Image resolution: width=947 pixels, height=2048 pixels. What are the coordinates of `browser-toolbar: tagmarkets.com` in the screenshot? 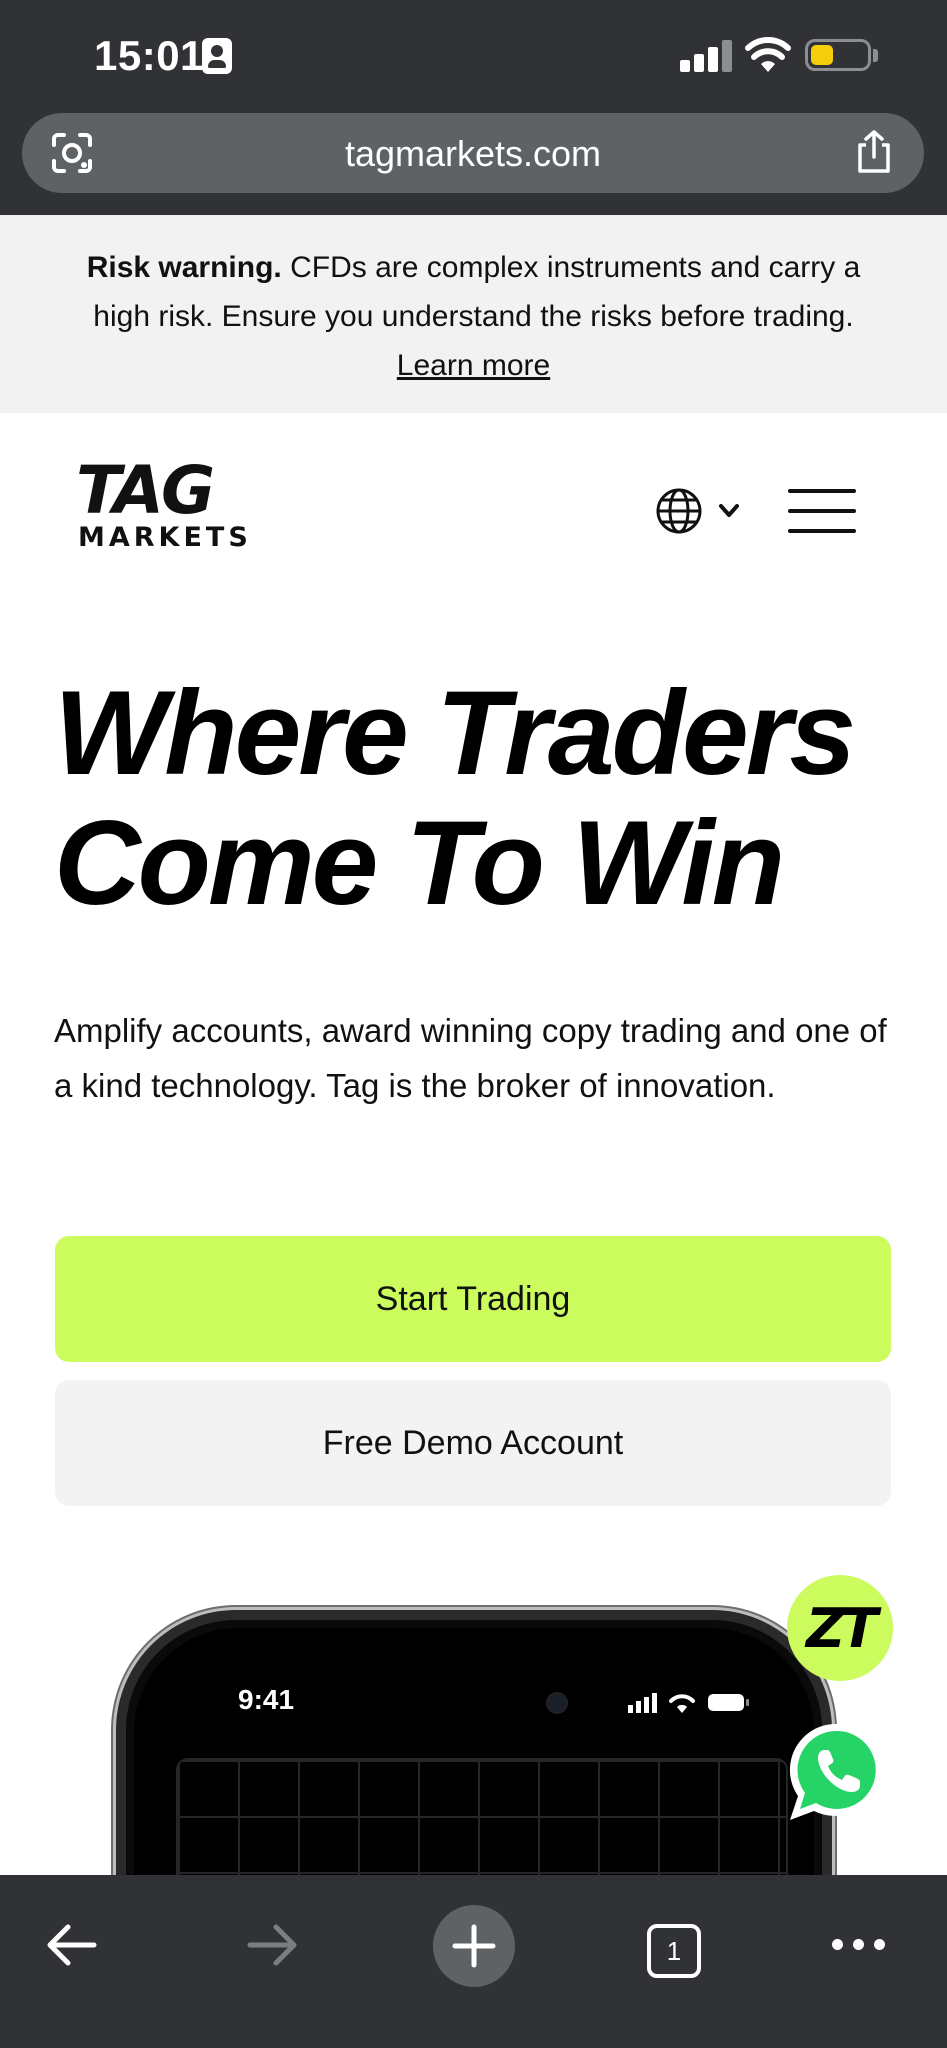 It's located at (473, 162).